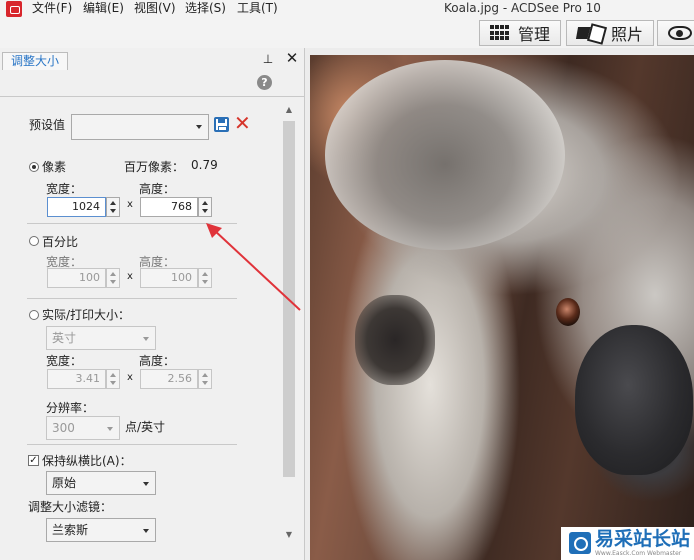 The width and height of the screenshot is (694, 560). Describe the element at coordinates (643, 539) in the screenshot. I see `watermark-title: 易采站长站` at that location.